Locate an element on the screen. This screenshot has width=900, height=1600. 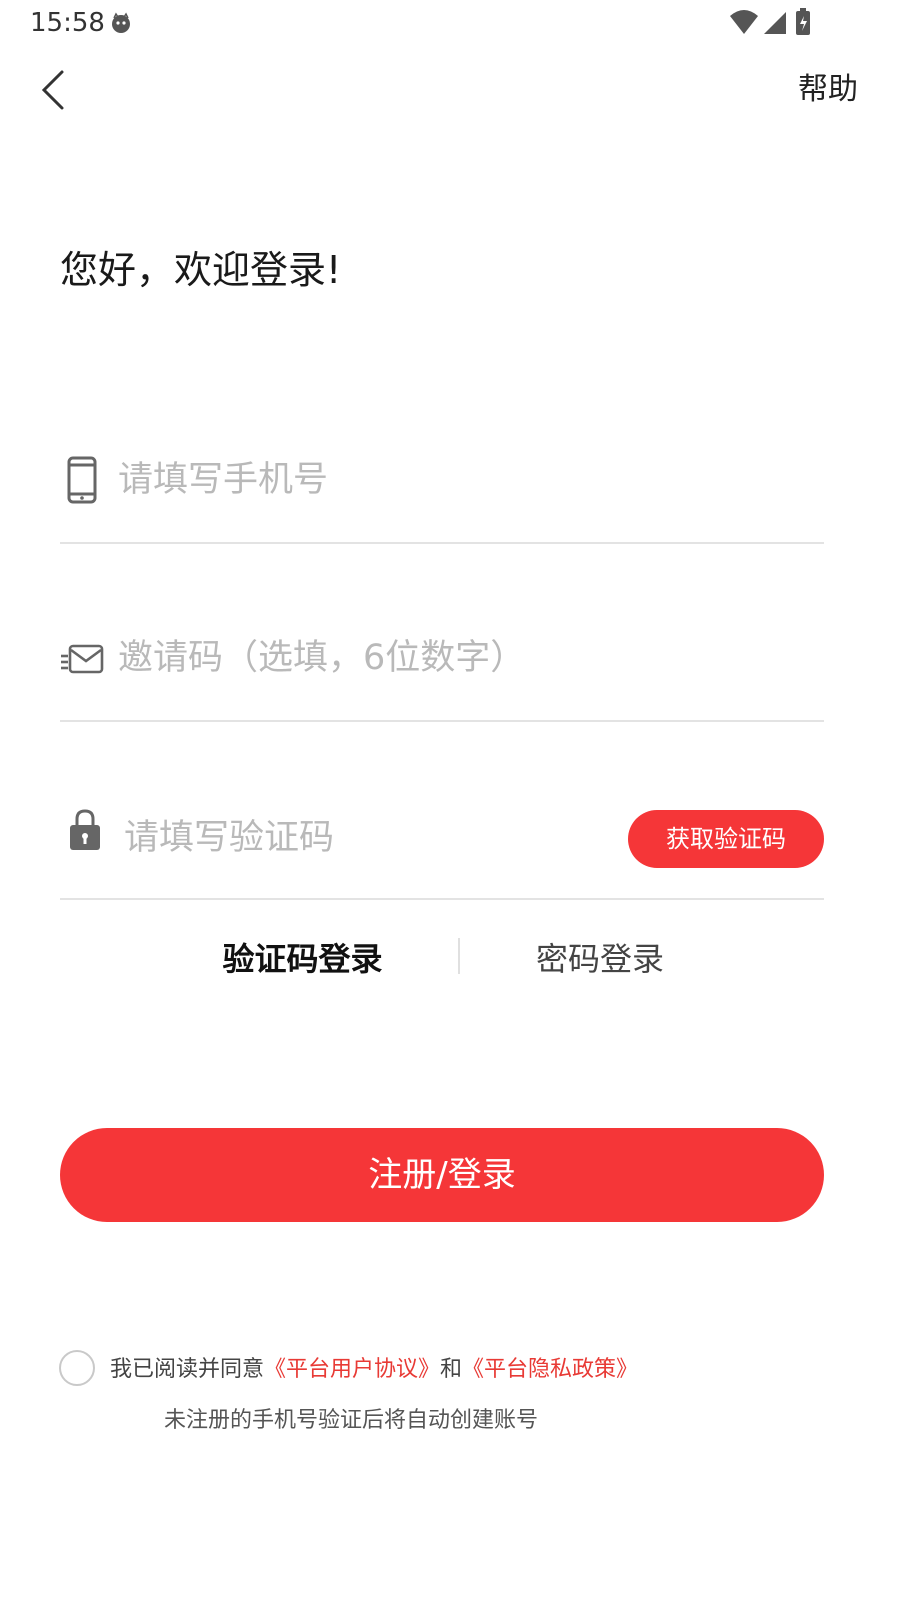
agreement-joiner: 和 is located at coordinates (451, 1369).